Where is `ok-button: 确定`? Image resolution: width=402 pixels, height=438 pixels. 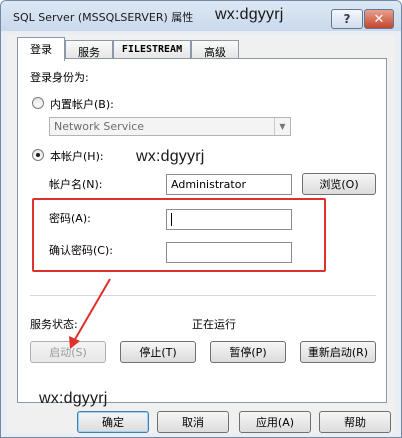 ok-button: 确定 is located at coordinates (113, 422).